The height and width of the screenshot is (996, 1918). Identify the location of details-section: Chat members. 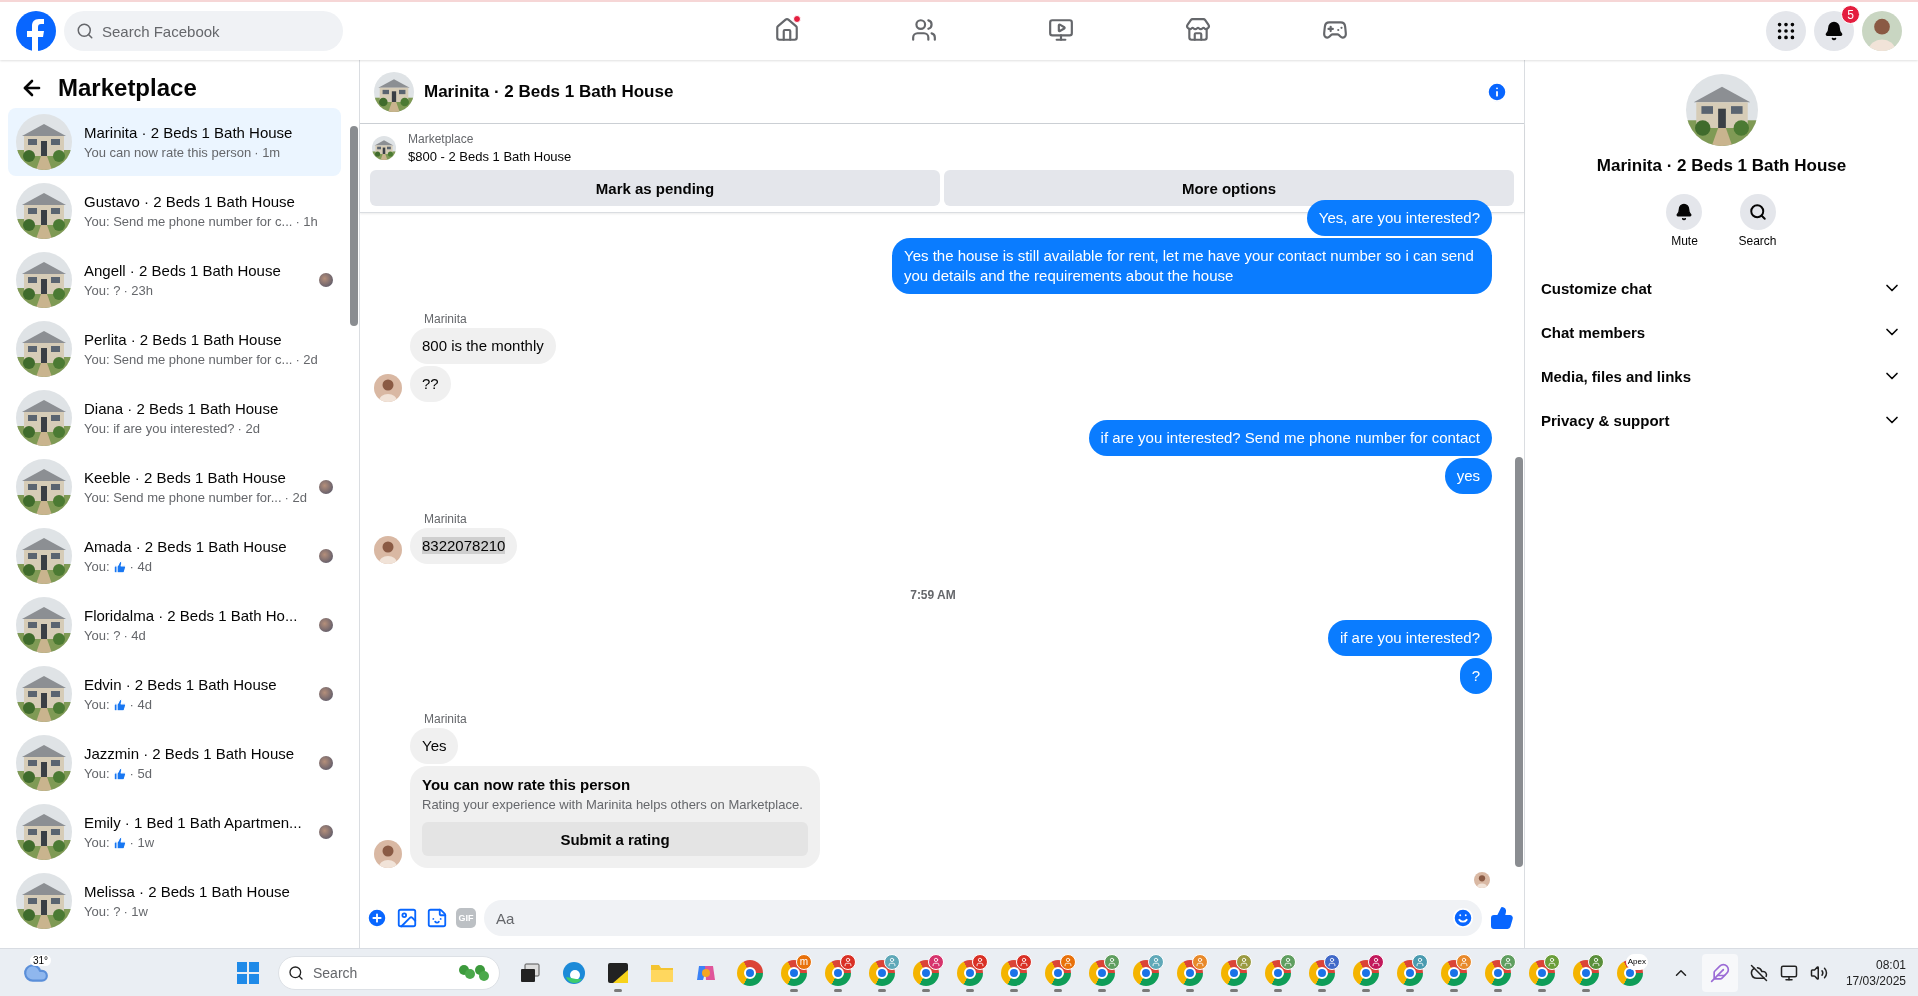
(1721, 332).